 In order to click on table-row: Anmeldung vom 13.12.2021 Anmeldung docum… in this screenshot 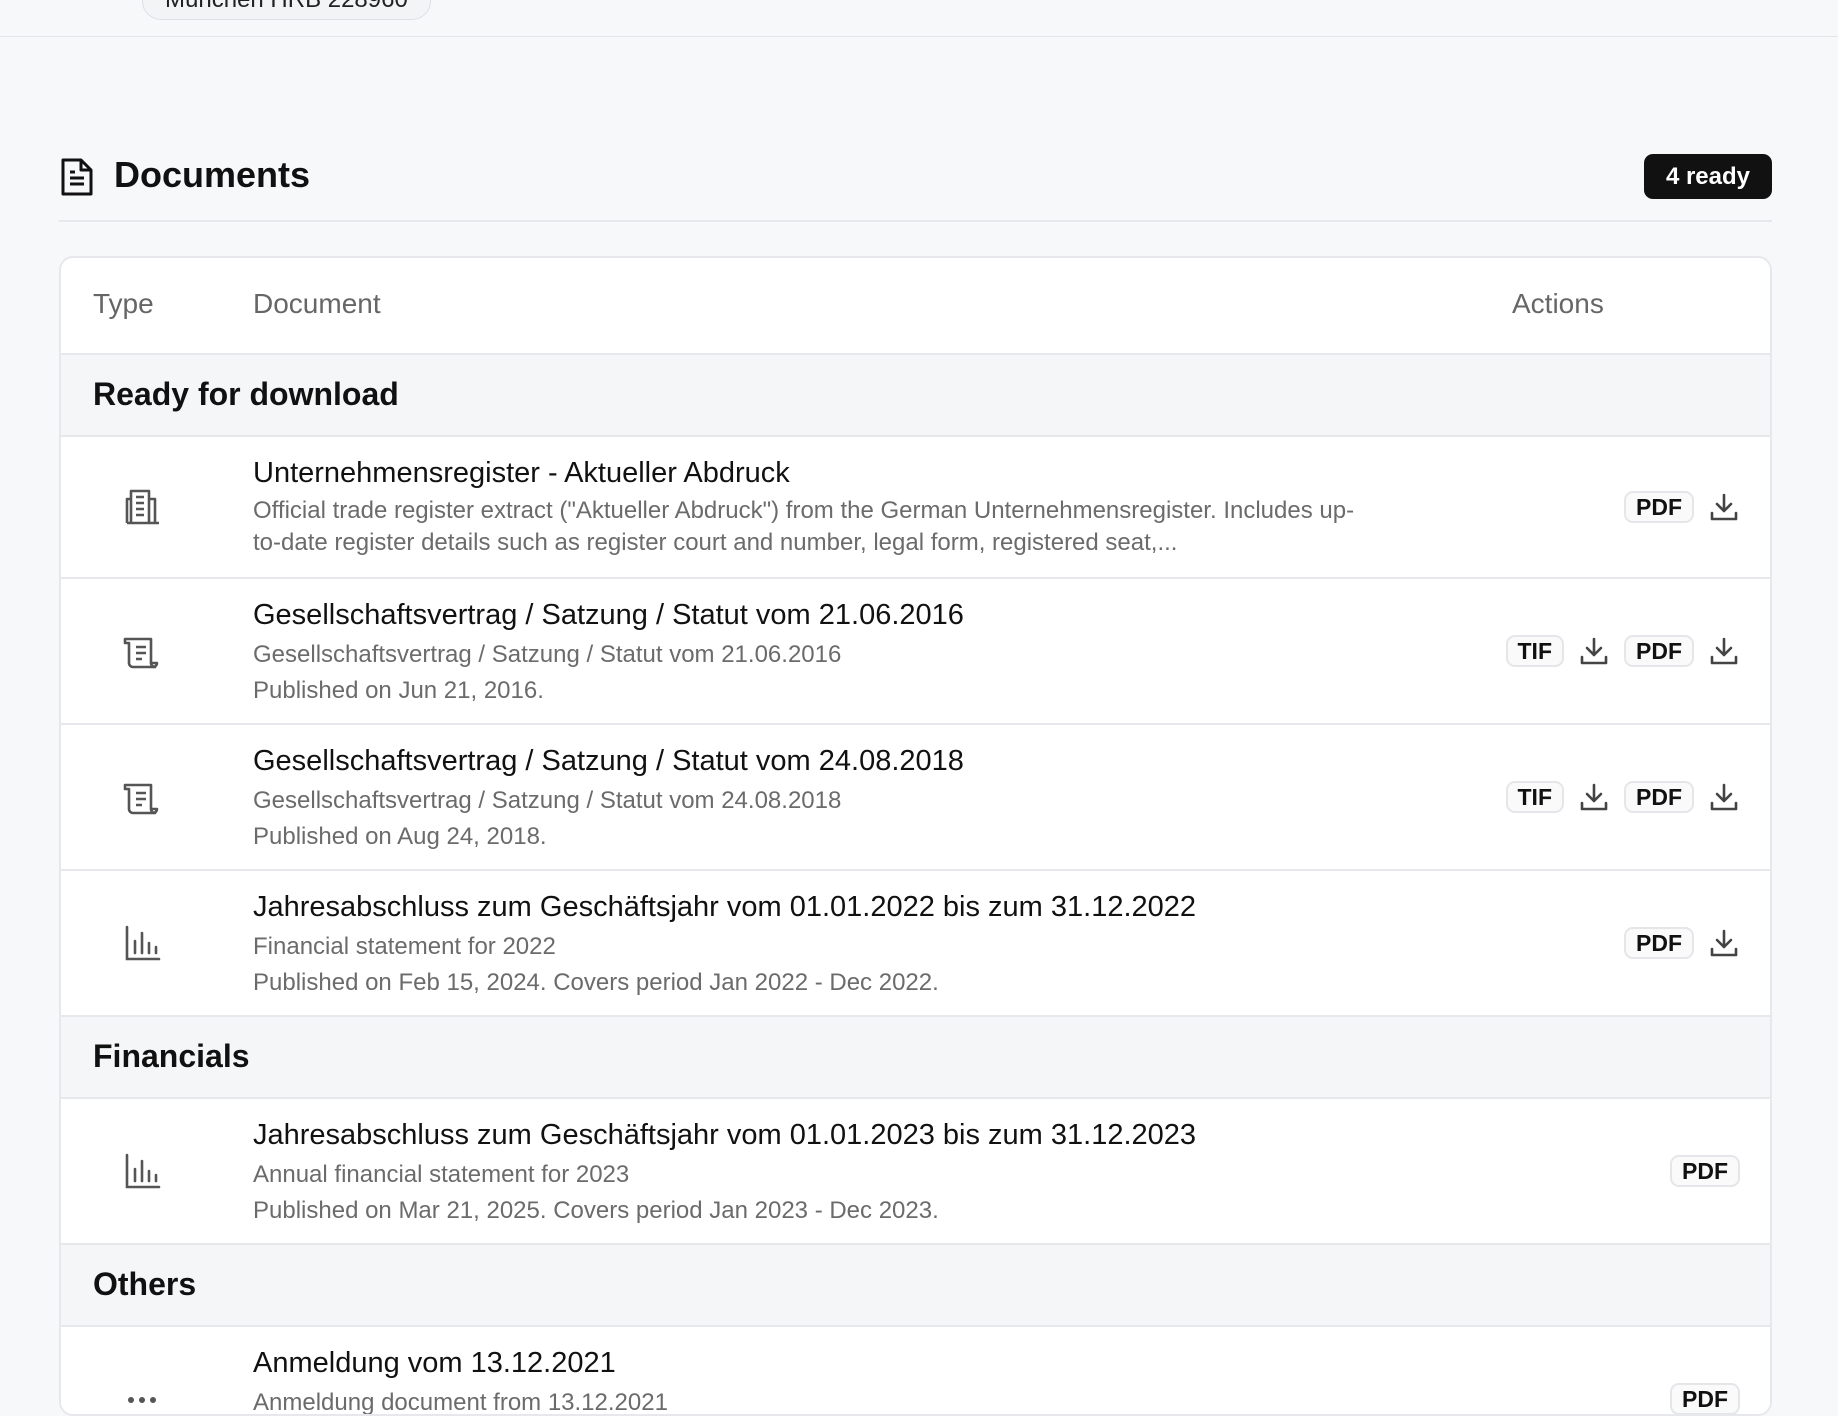, I will do `click(915, 1370)`.